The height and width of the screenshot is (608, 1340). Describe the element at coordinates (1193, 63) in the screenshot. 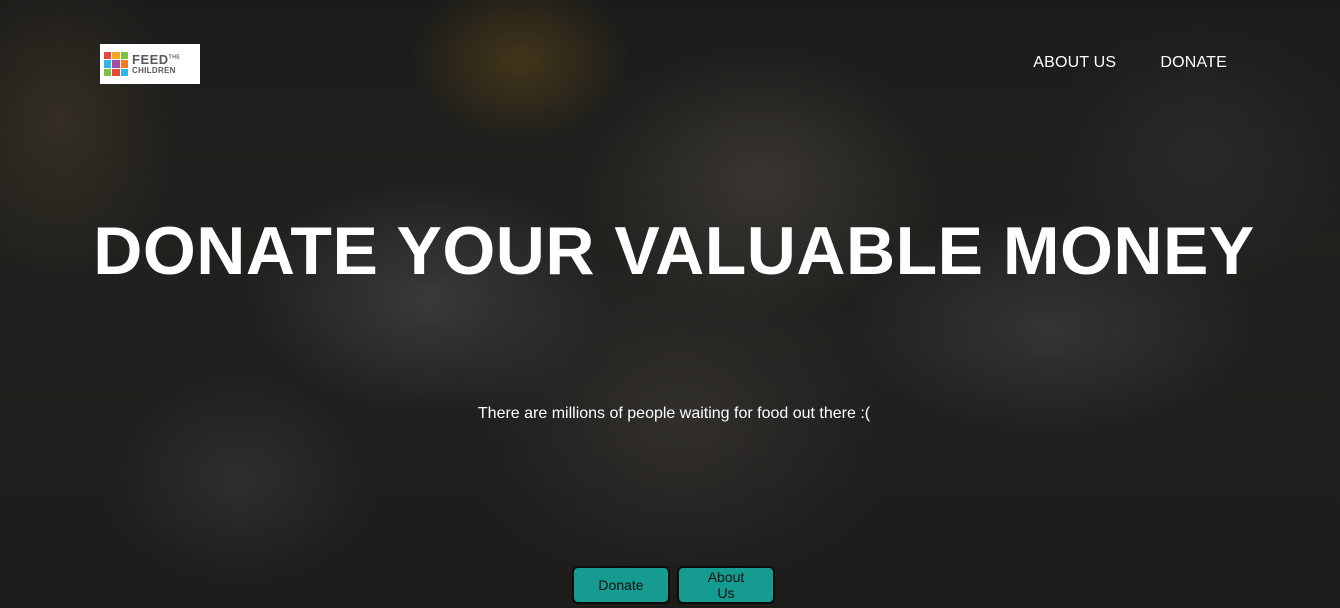

I see `nav-link-donate: DONATE` at that location.